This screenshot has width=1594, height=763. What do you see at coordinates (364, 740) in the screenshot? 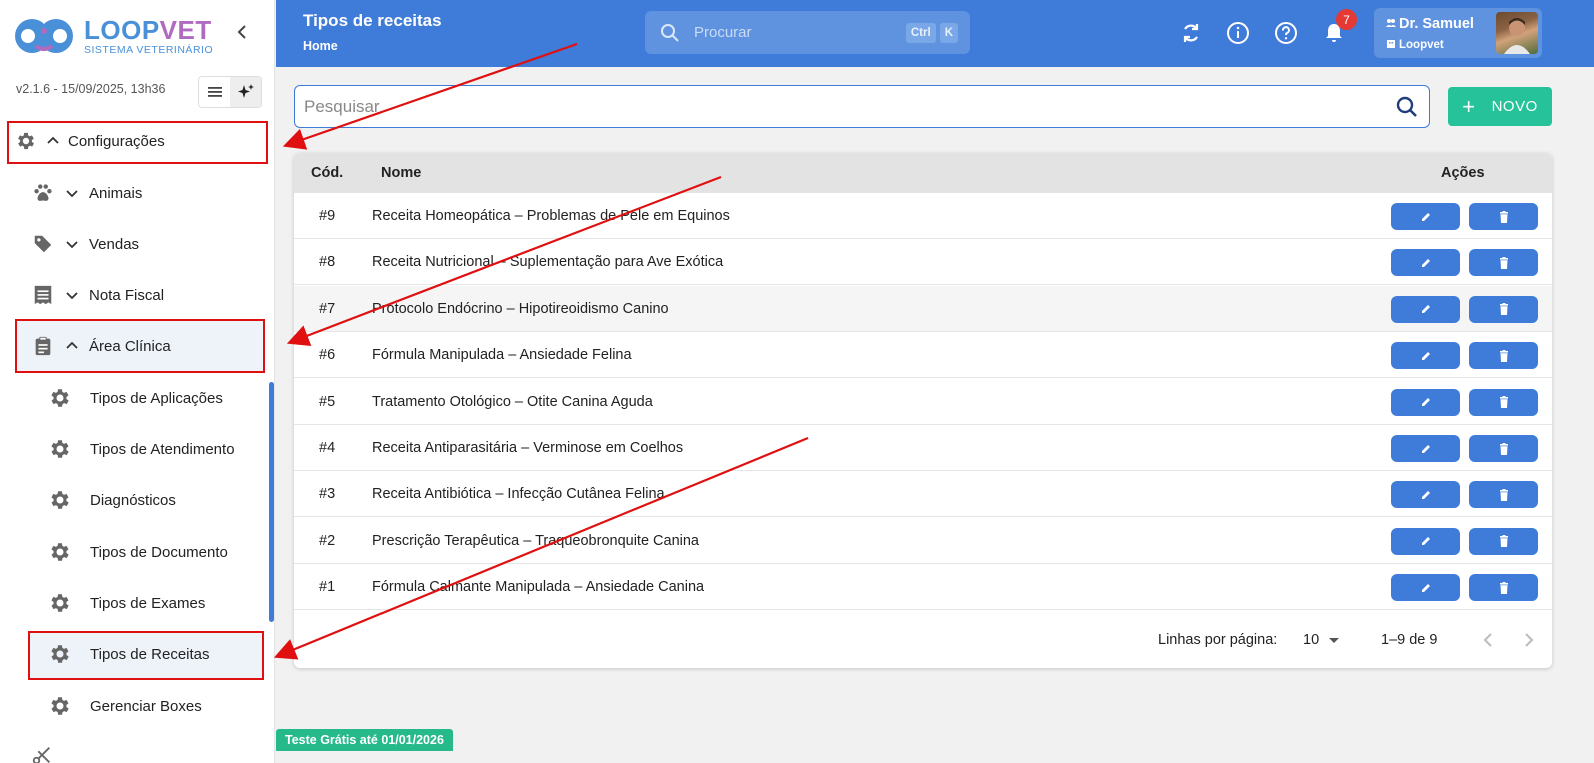
I see `trial-badge: Teste Grátis até 01/01/2026` at bounding box center [364, 740].